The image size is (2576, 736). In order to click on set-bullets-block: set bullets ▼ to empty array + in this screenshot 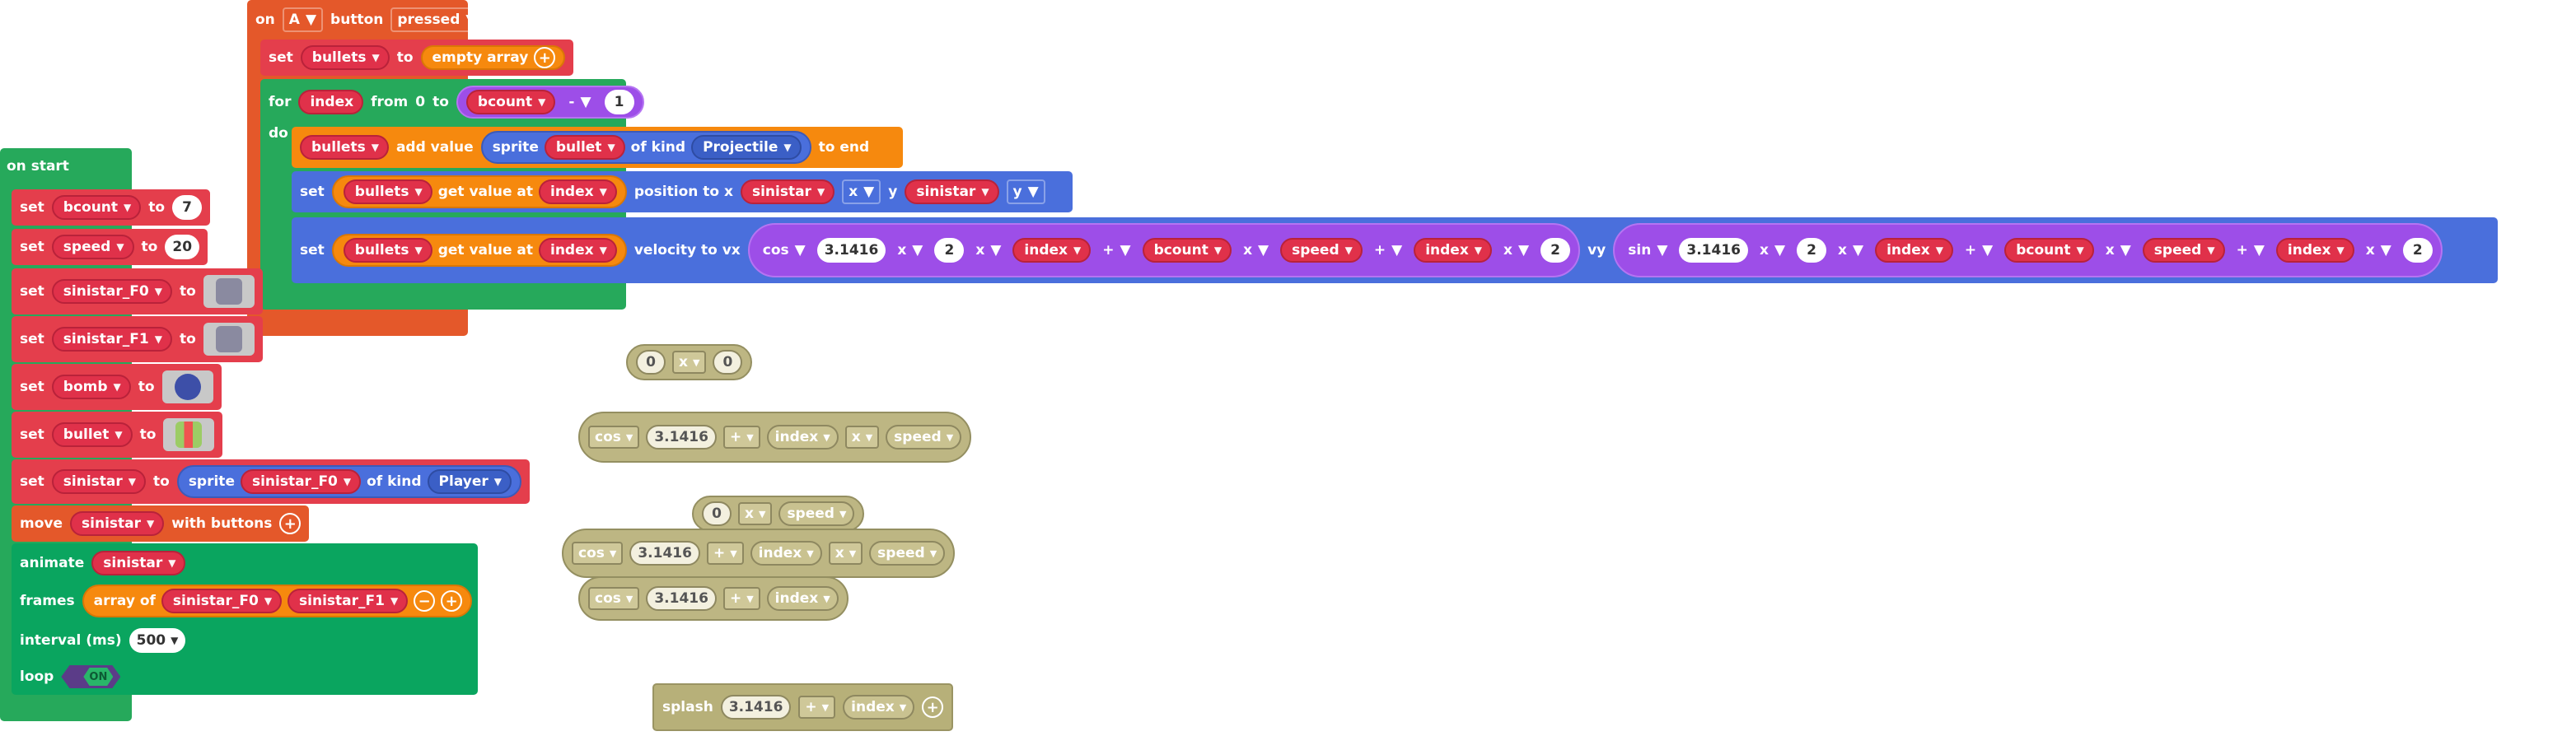, I will do `click(417, 58)`.